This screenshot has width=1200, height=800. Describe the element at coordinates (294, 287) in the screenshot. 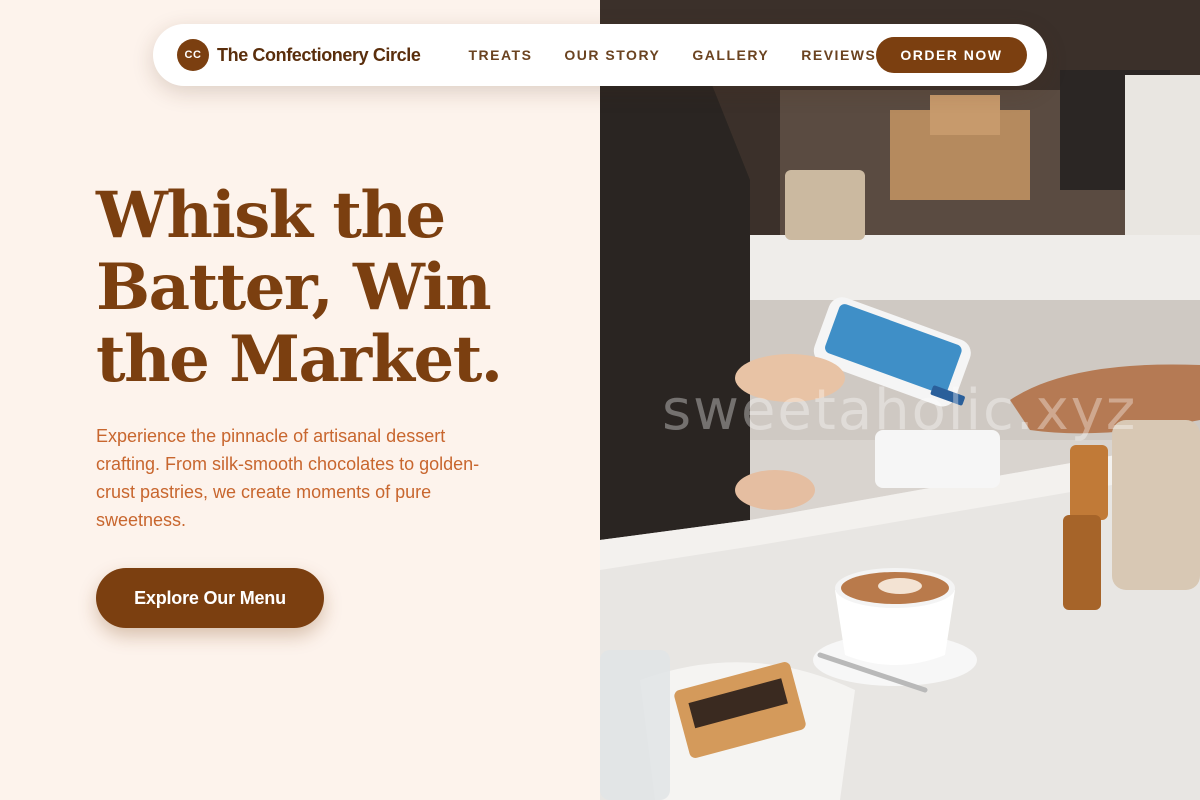

I see `hero-title-line-2: Batter, Win` at that location.